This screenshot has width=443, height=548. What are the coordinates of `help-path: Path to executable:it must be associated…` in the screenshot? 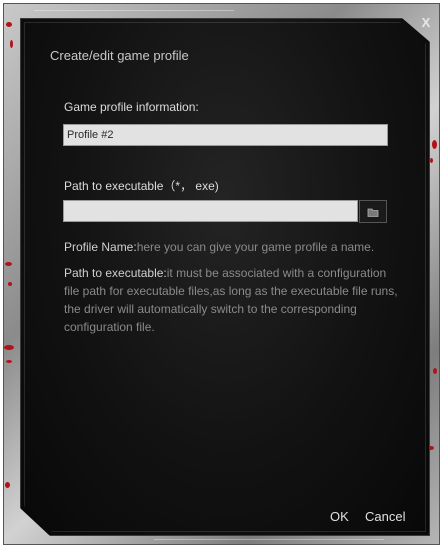 It's located at (231, 300).